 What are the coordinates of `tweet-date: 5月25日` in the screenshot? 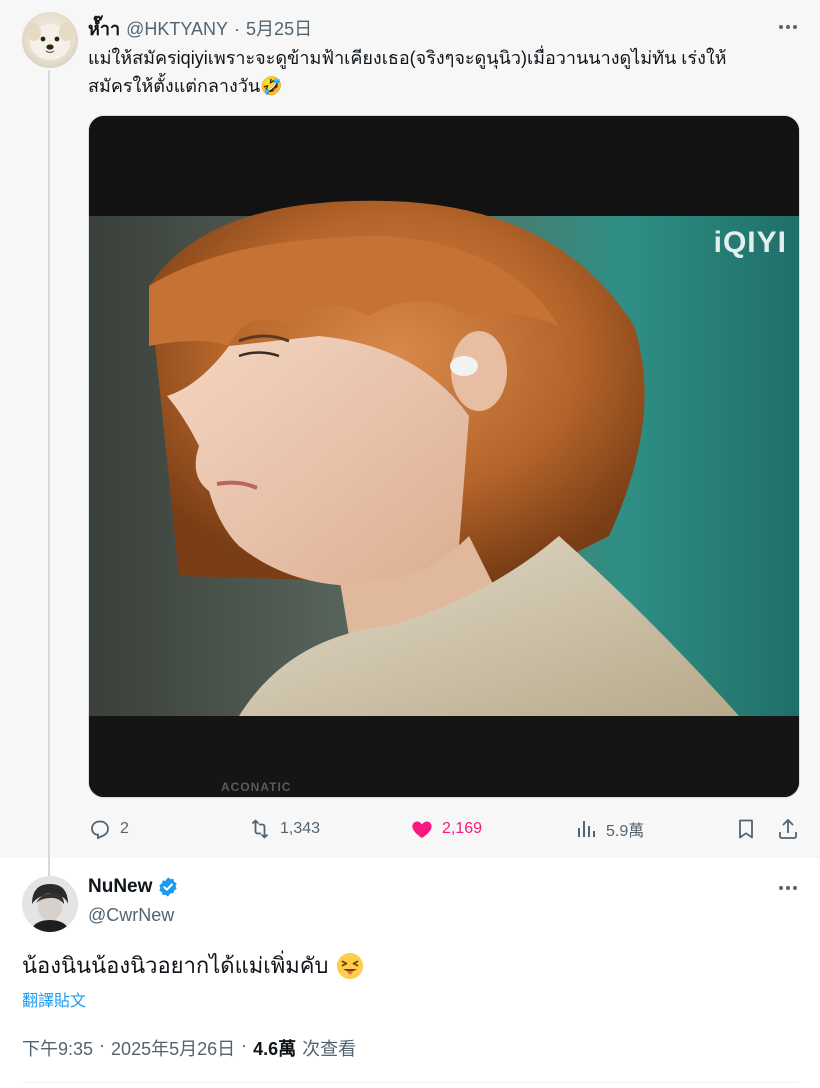 It's located at (279, 28).